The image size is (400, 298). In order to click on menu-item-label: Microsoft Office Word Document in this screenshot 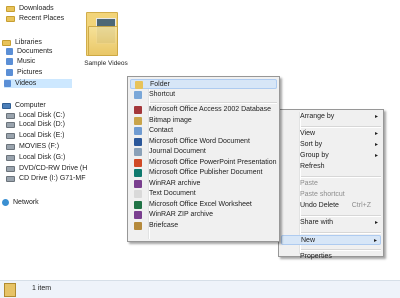, I will do `click(199, 141)`.